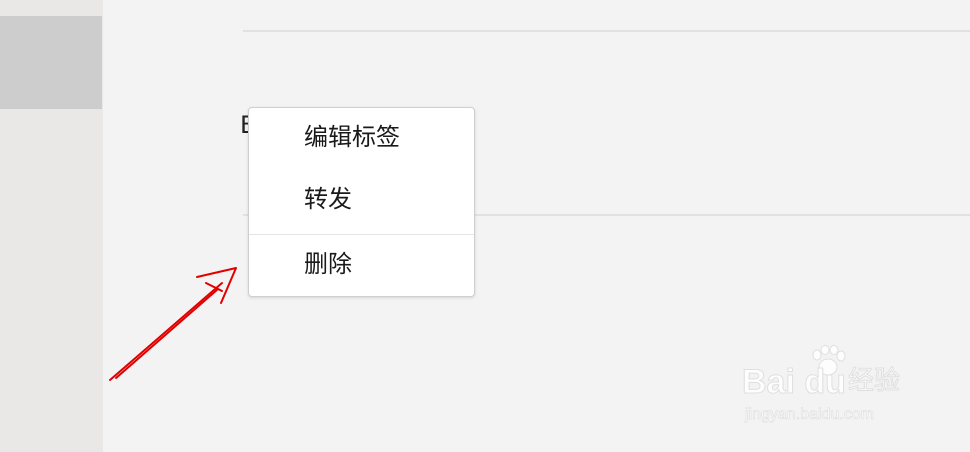  I want to click on baidu-watermark: Bai du 经验 jingyan.baidu.com, so click(842, 390).